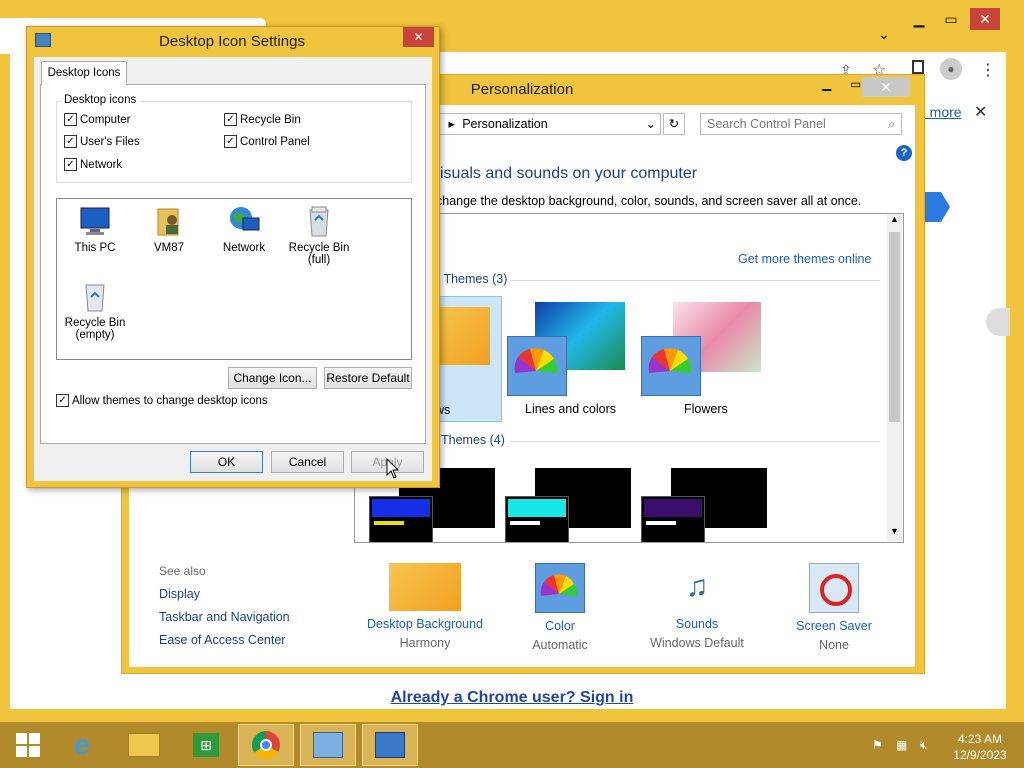 This screenshot has width=1024, height=768. I want to click on see-also-taskbar-link: Taskbar and Navigation, so click(224, 617).